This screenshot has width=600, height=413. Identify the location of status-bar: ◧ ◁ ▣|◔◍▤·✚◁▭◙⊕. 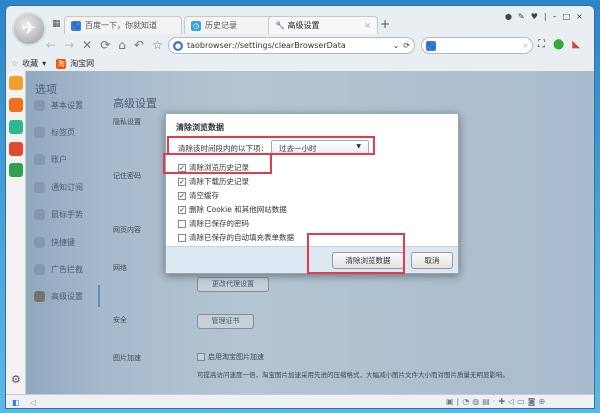
(300, 401).